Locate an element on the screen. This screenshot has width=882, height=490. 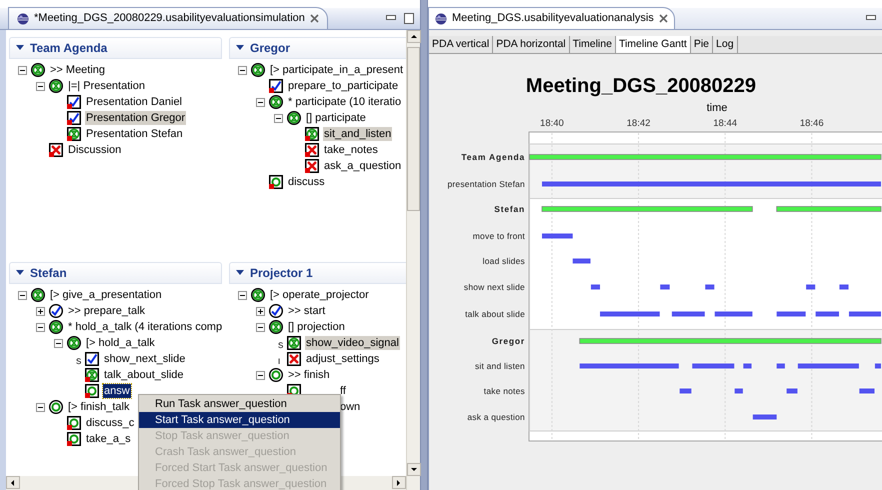
axis-label: time is located at coordinates (717, 108).